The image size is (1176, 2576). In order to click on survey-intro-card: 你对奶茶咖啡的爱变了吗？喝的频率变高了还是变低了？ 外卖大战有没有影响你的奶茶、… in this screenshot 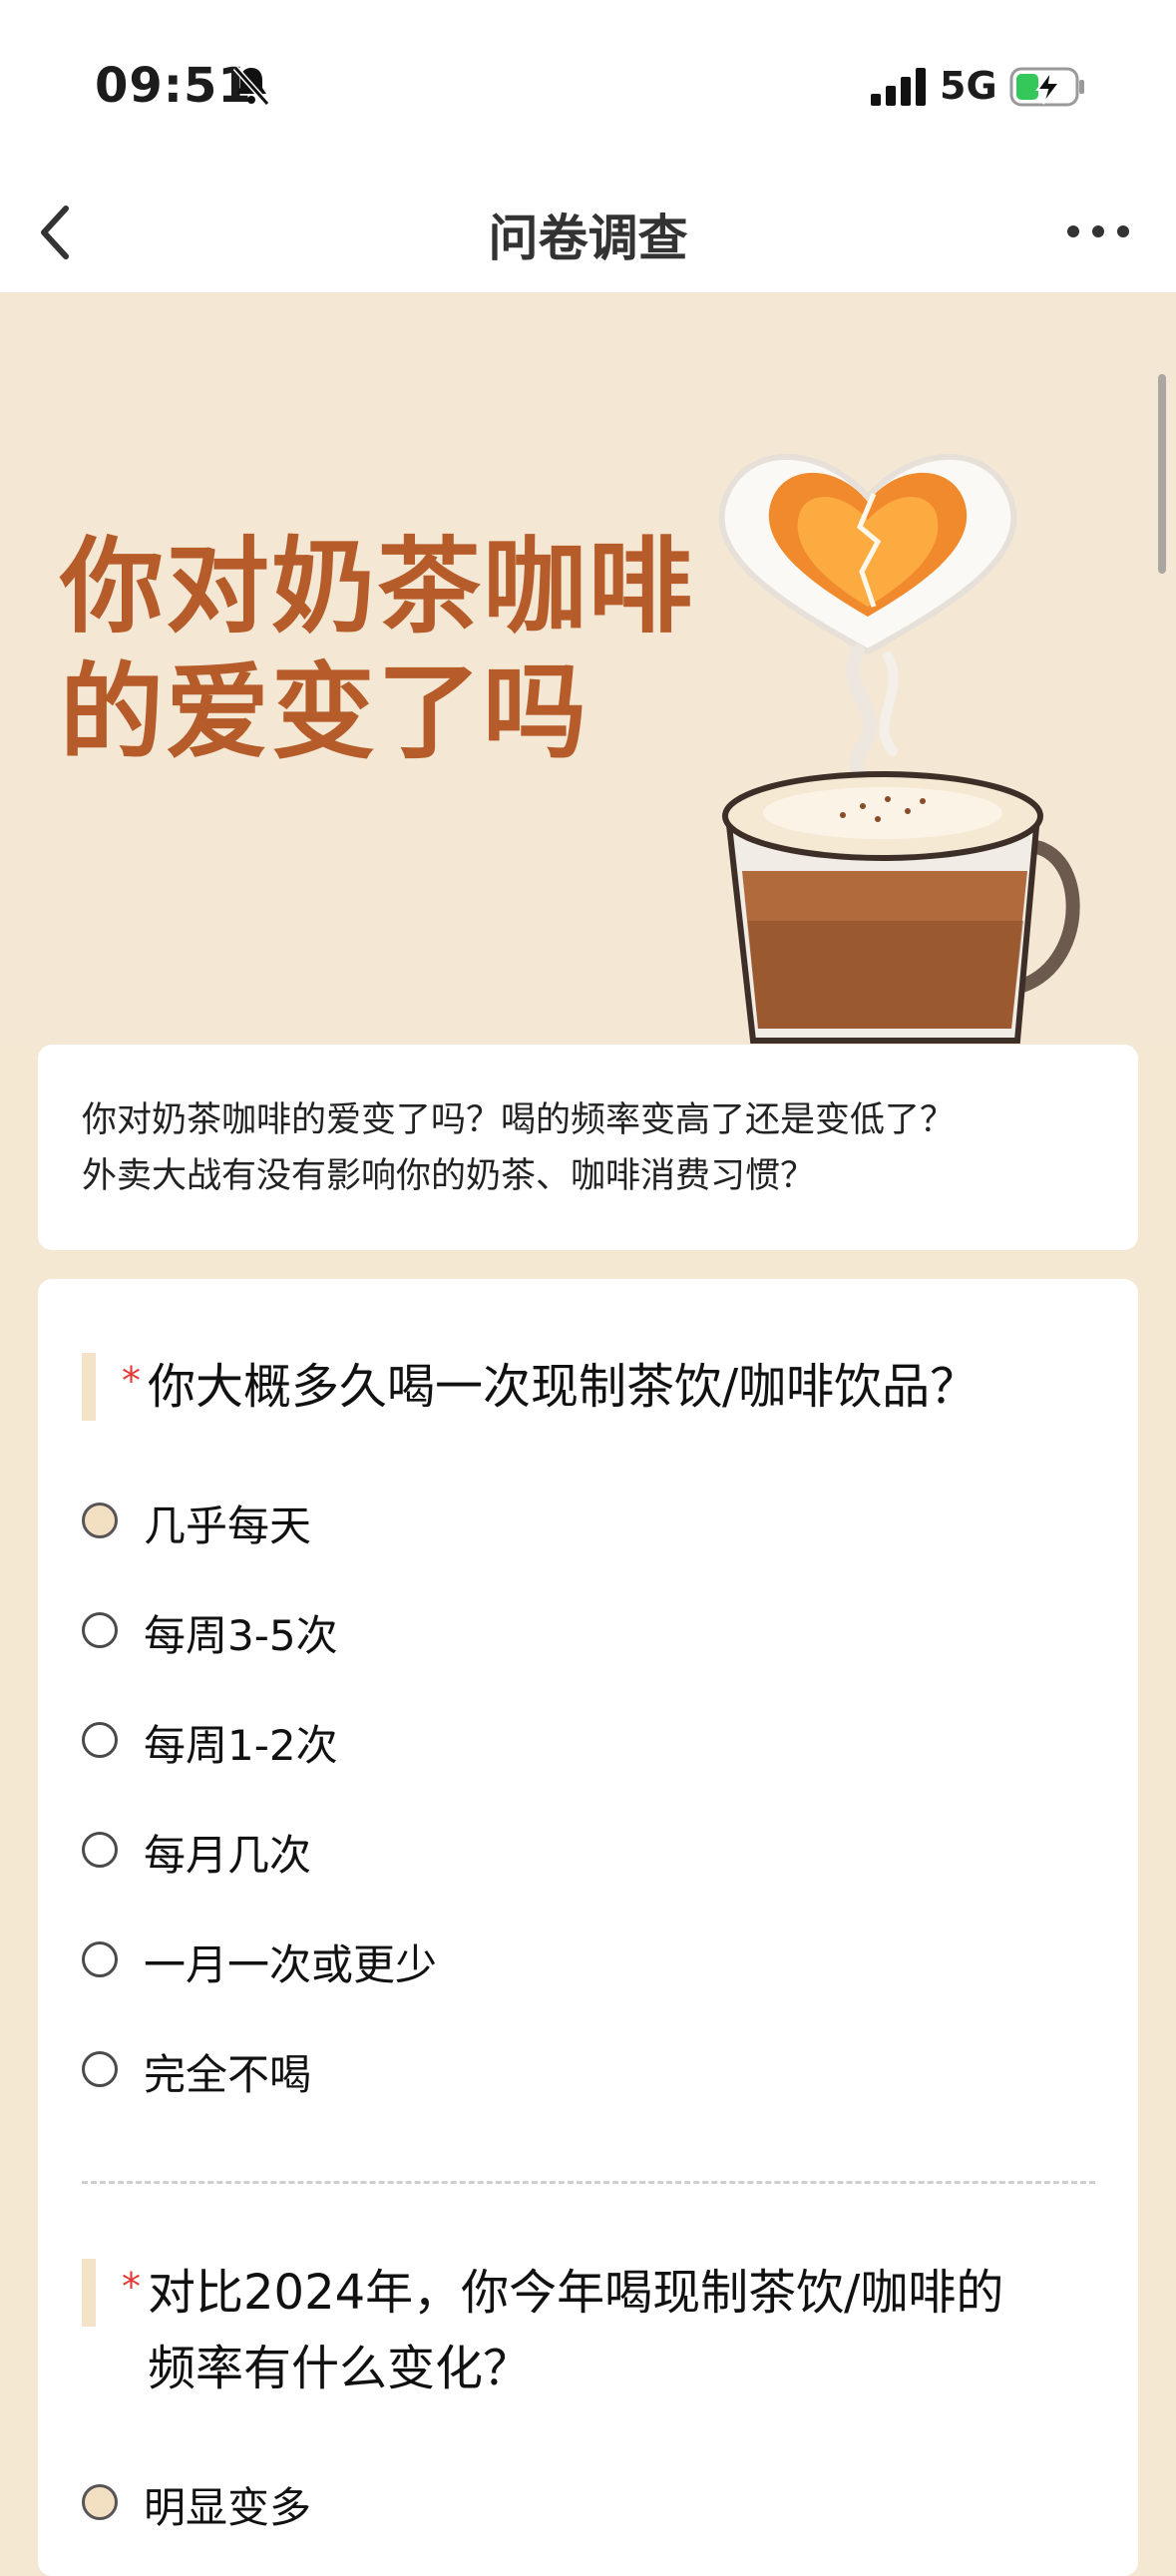, I will do `click(588, 1147)`.